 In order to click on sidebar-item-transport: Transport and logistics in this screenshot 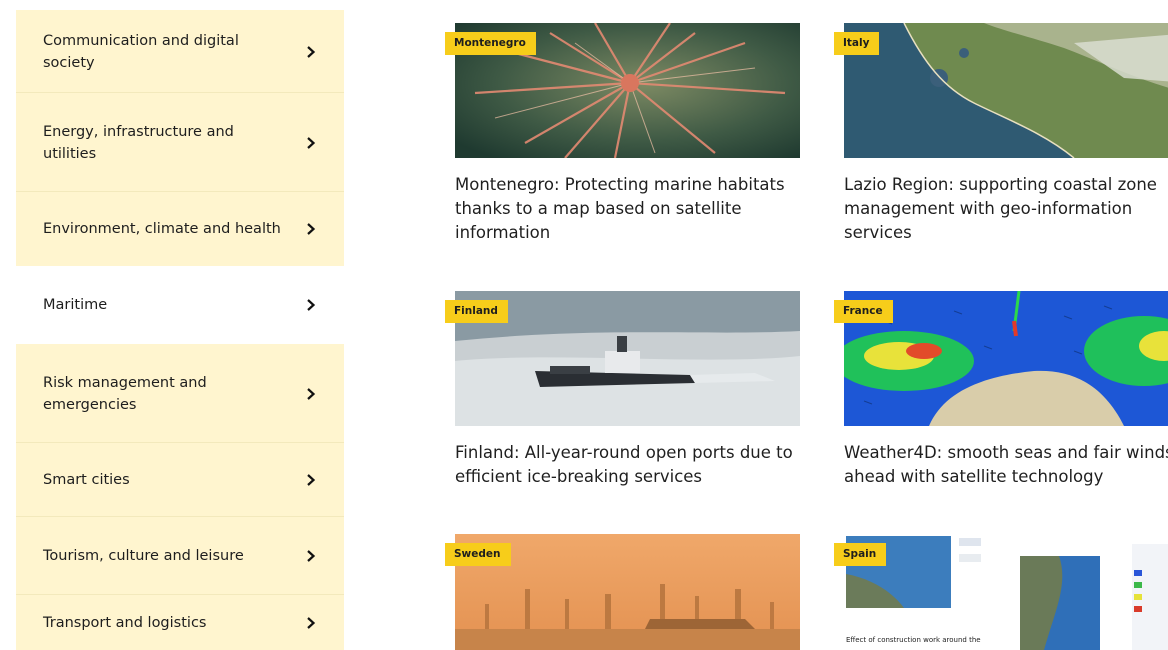, I will do `click(180, 622)`.